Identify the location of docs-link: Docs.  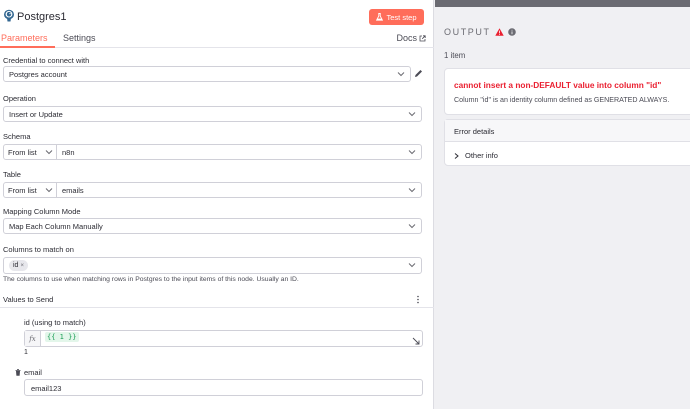
(411, 38).